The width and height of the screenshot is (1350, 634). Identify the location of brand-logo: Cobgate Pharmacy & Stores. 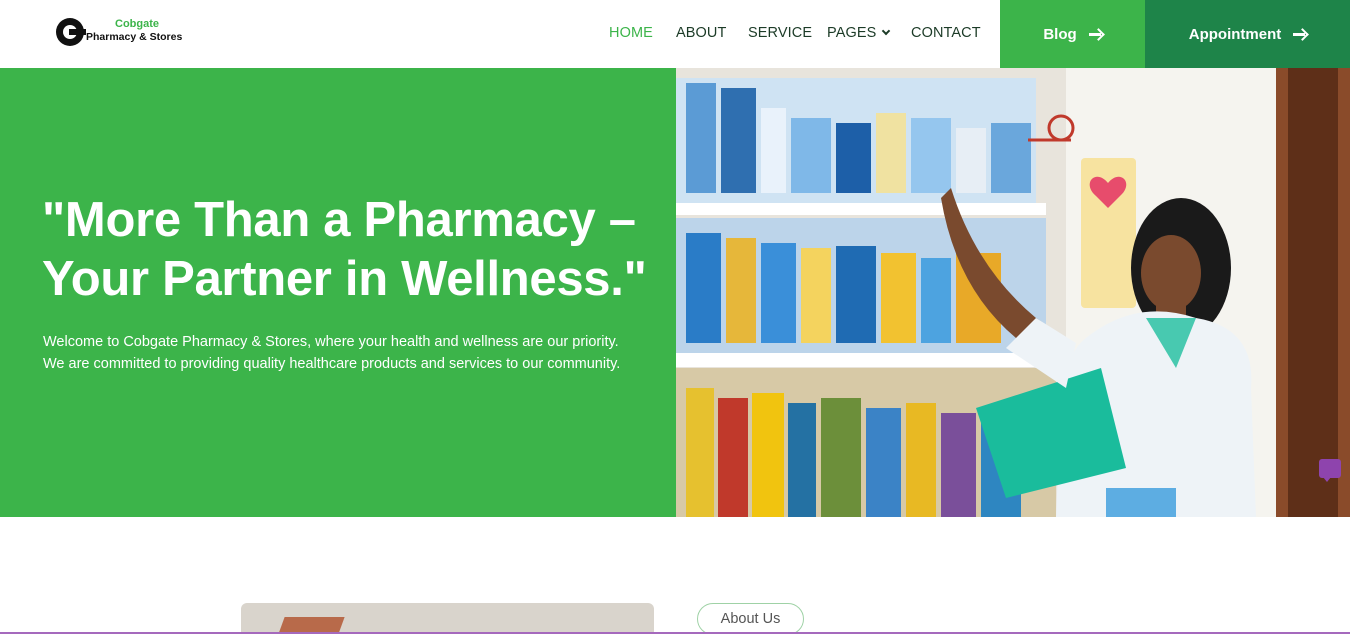
(119, 32).